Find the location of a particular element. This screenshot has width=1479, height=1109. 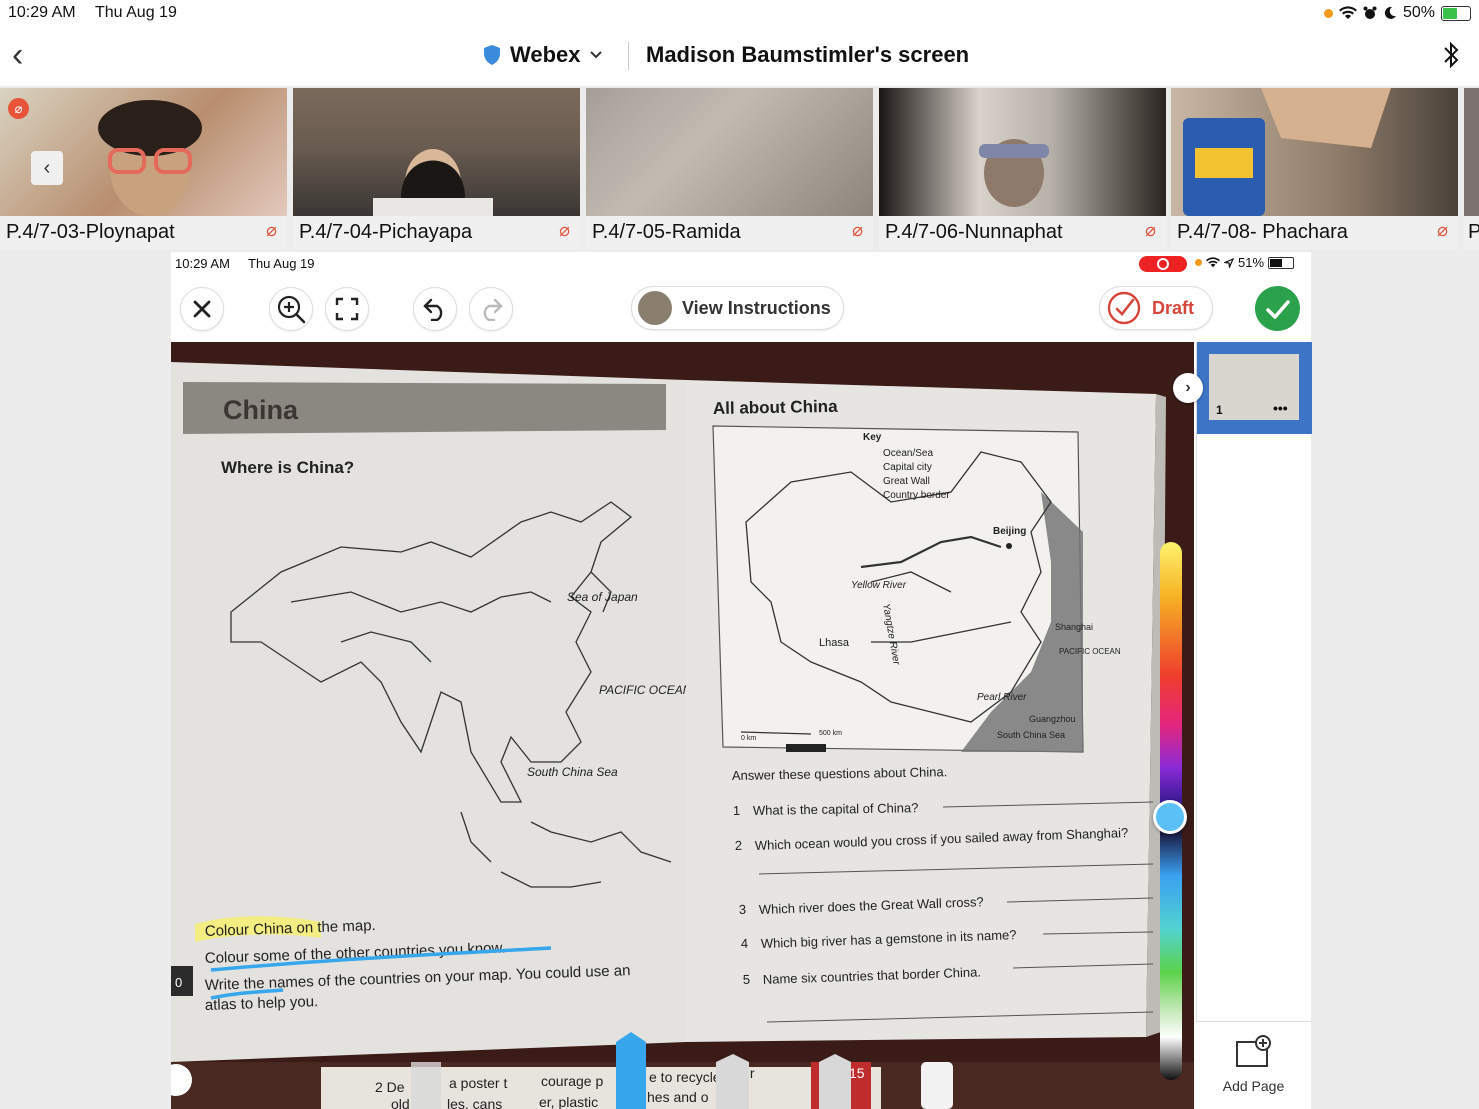

bottom-text: a poster t is located at coordinates (478, 1083).